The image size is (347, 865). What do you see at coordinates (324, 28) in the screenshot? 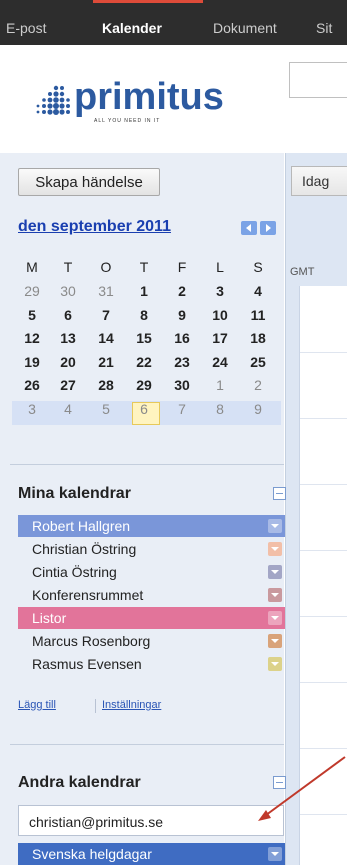
I see `nav-sites: Sit` at bounding box center [324, 28].